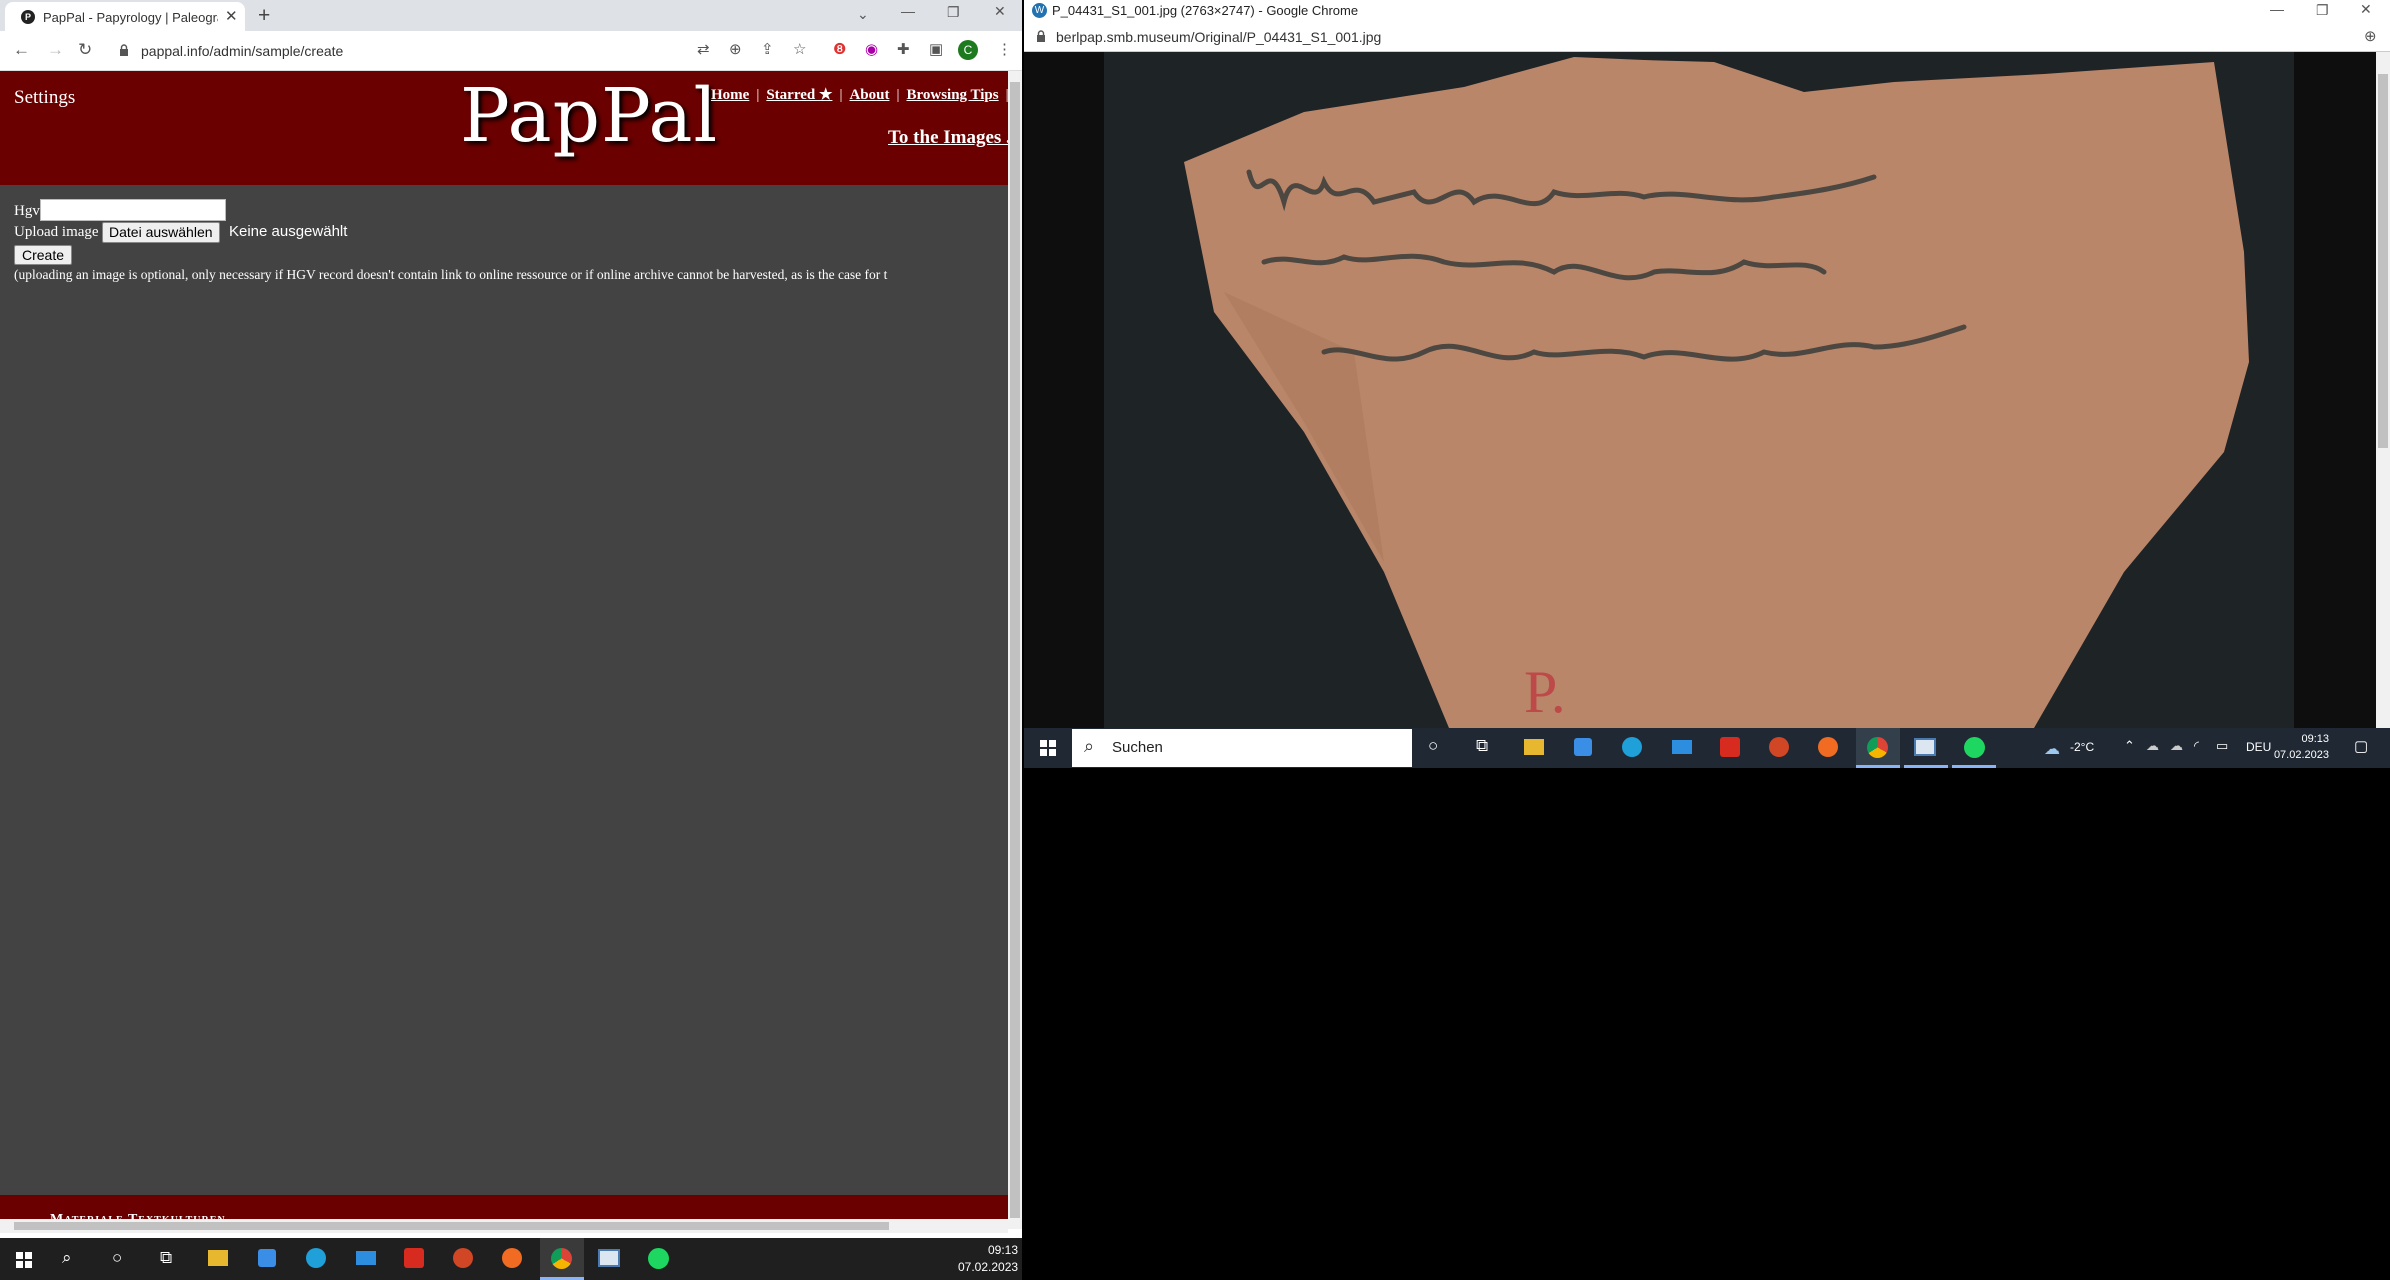  I want to click on back-icon: ←, so click(21, 50).